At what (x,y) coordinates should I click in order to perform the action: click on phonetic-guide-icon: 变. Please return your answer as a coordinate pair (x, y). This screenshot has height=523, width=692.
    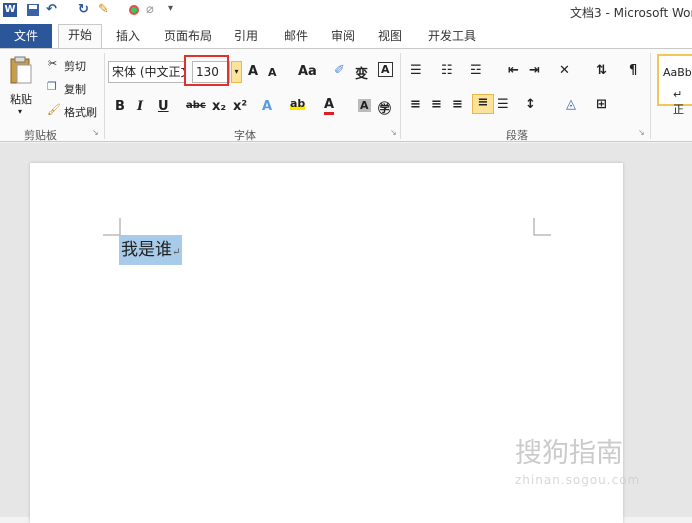
    Looking at the image, I should click on (361, 72).